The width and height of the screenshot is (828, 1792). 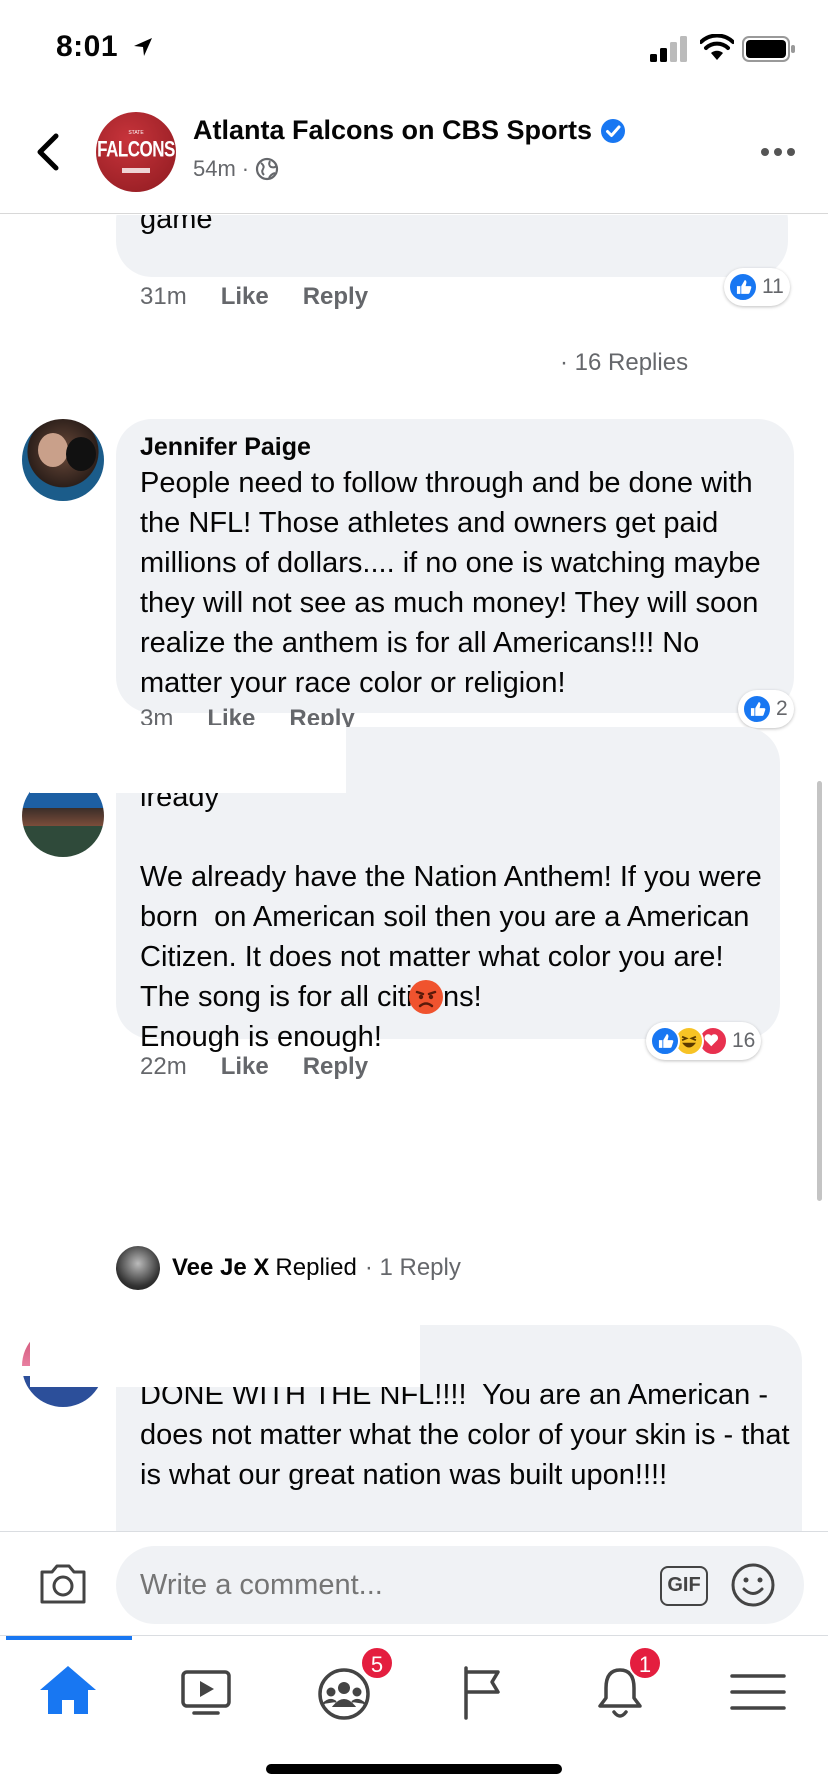 What do you see at coordinates (377, 1663) in the screenshot?
I see `groups-badge: 5` at bounding box center [377, 1663].